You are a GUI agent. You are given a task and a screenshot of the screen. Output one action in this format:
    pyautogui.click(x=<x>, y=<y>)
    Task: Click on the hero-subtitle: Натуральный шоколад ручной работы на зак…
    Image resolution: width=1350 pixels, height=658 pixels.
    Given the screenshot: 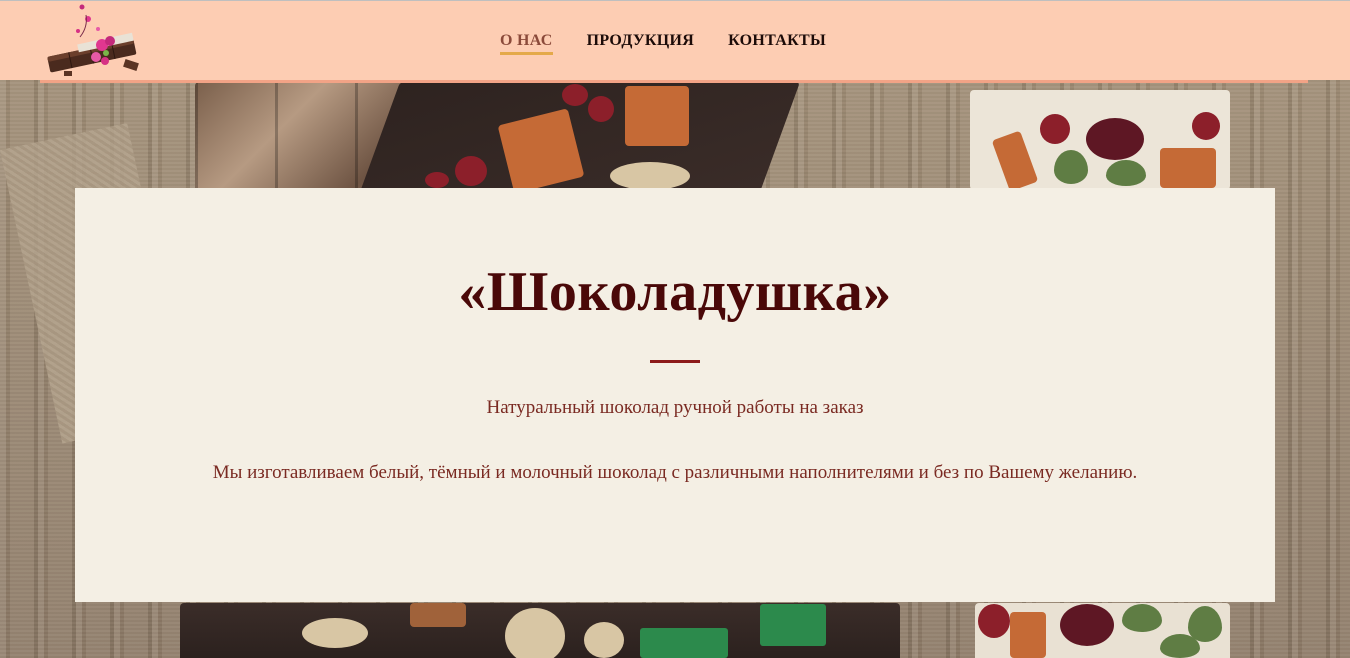 What is the action you would take?
    pyautogui.click(x=675, y=407)
    